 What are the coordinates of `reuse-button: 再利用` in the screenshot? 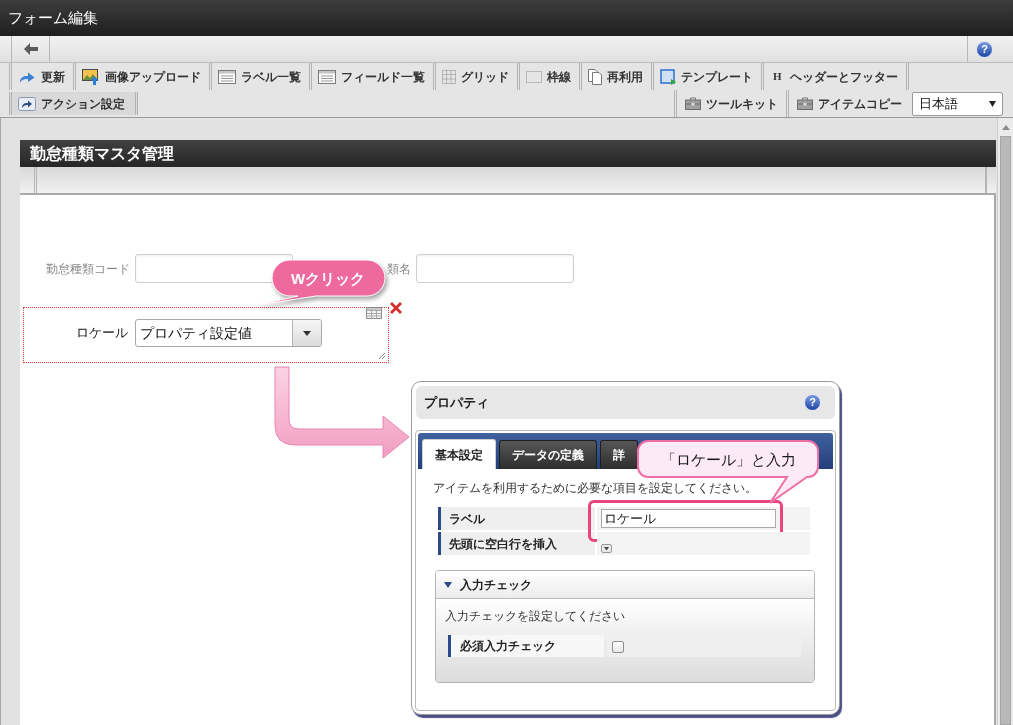 It's located at (618, 76).